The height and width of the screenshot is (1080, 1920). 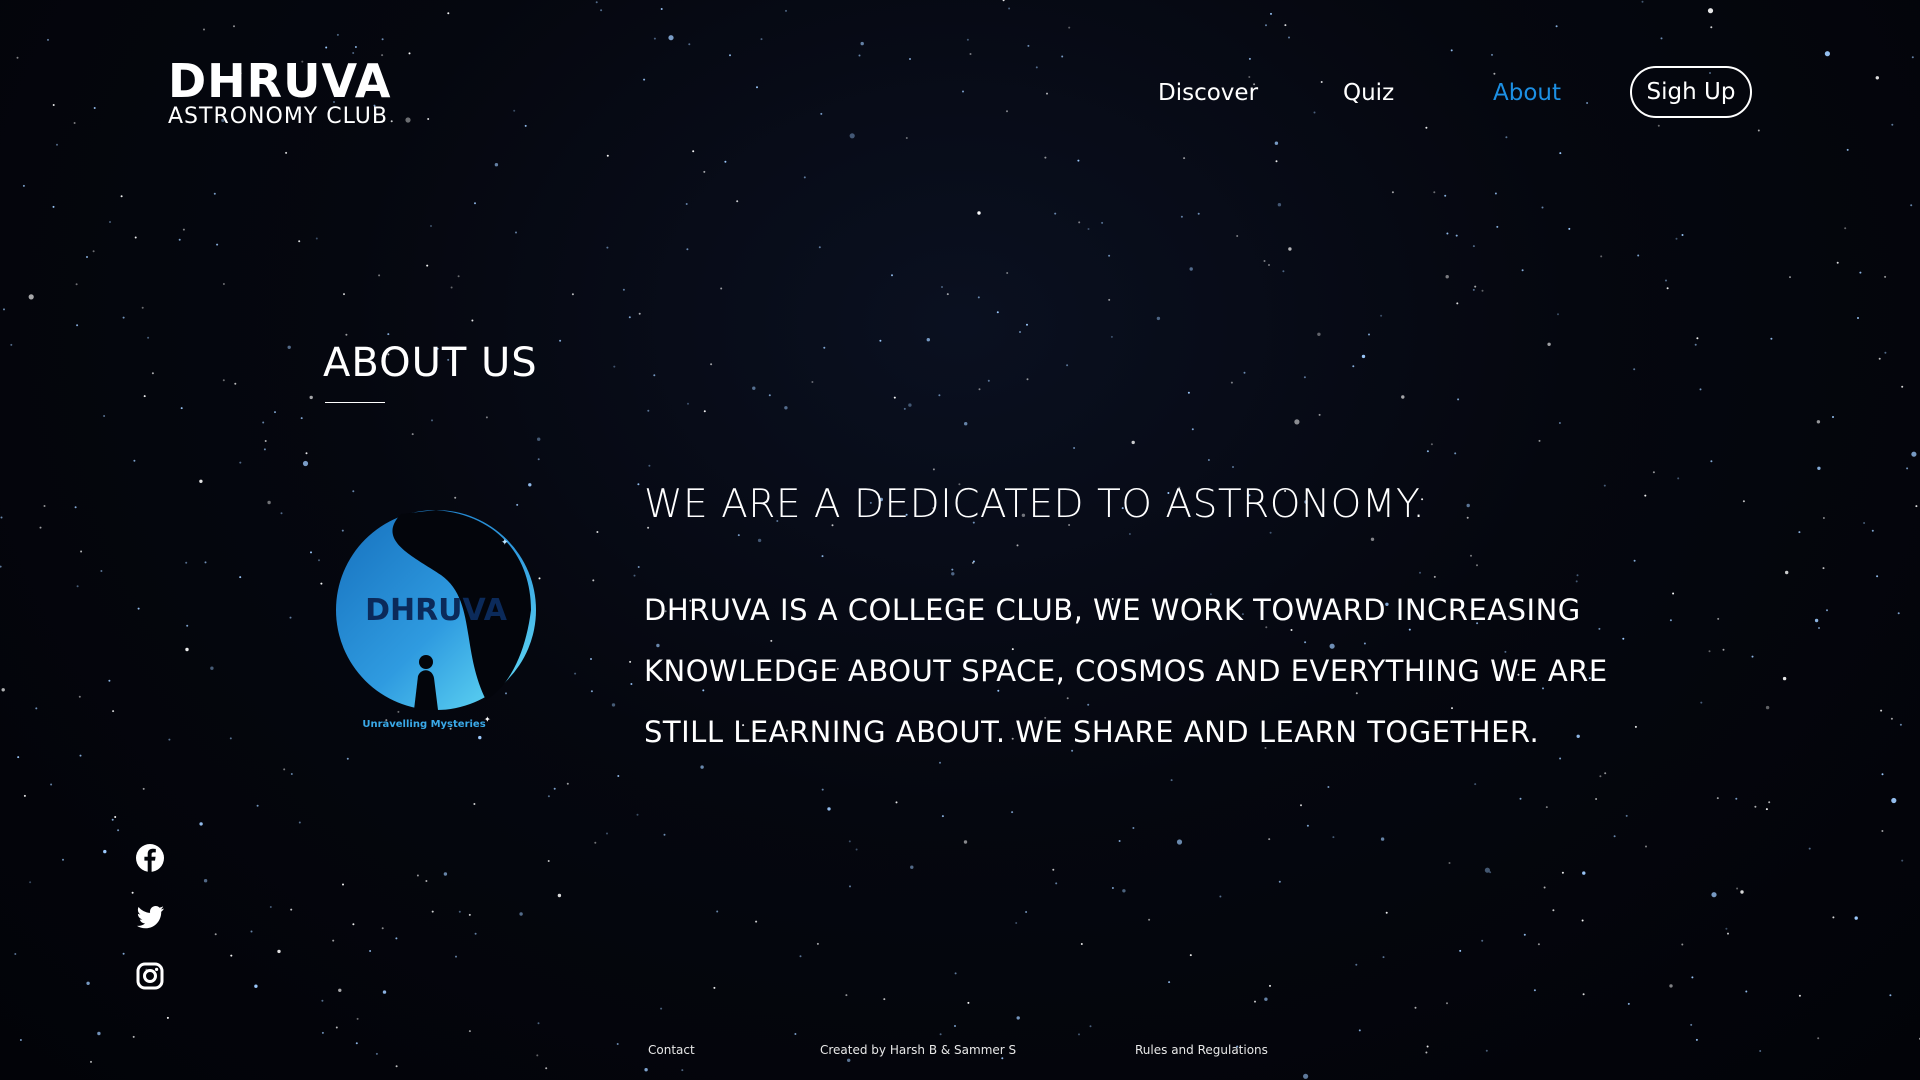 What do you see at coordinates (150, 976) in the screenshot?
I see `instagram-link` at bounding box center [150, 976].